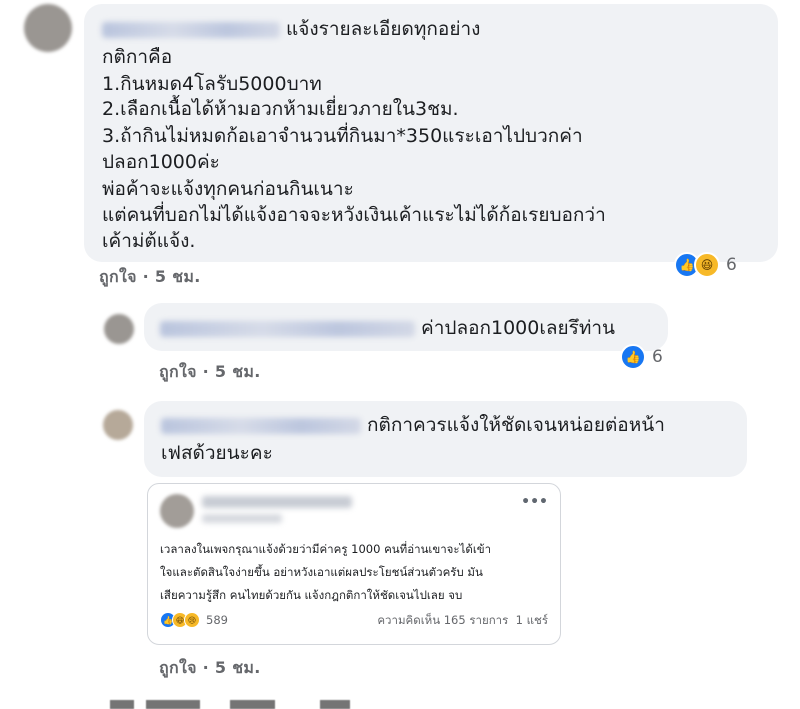  Describe the element at coordinates (531, 620) in the screenshot. I see `card-share-count: 1 แชร์` at that location.